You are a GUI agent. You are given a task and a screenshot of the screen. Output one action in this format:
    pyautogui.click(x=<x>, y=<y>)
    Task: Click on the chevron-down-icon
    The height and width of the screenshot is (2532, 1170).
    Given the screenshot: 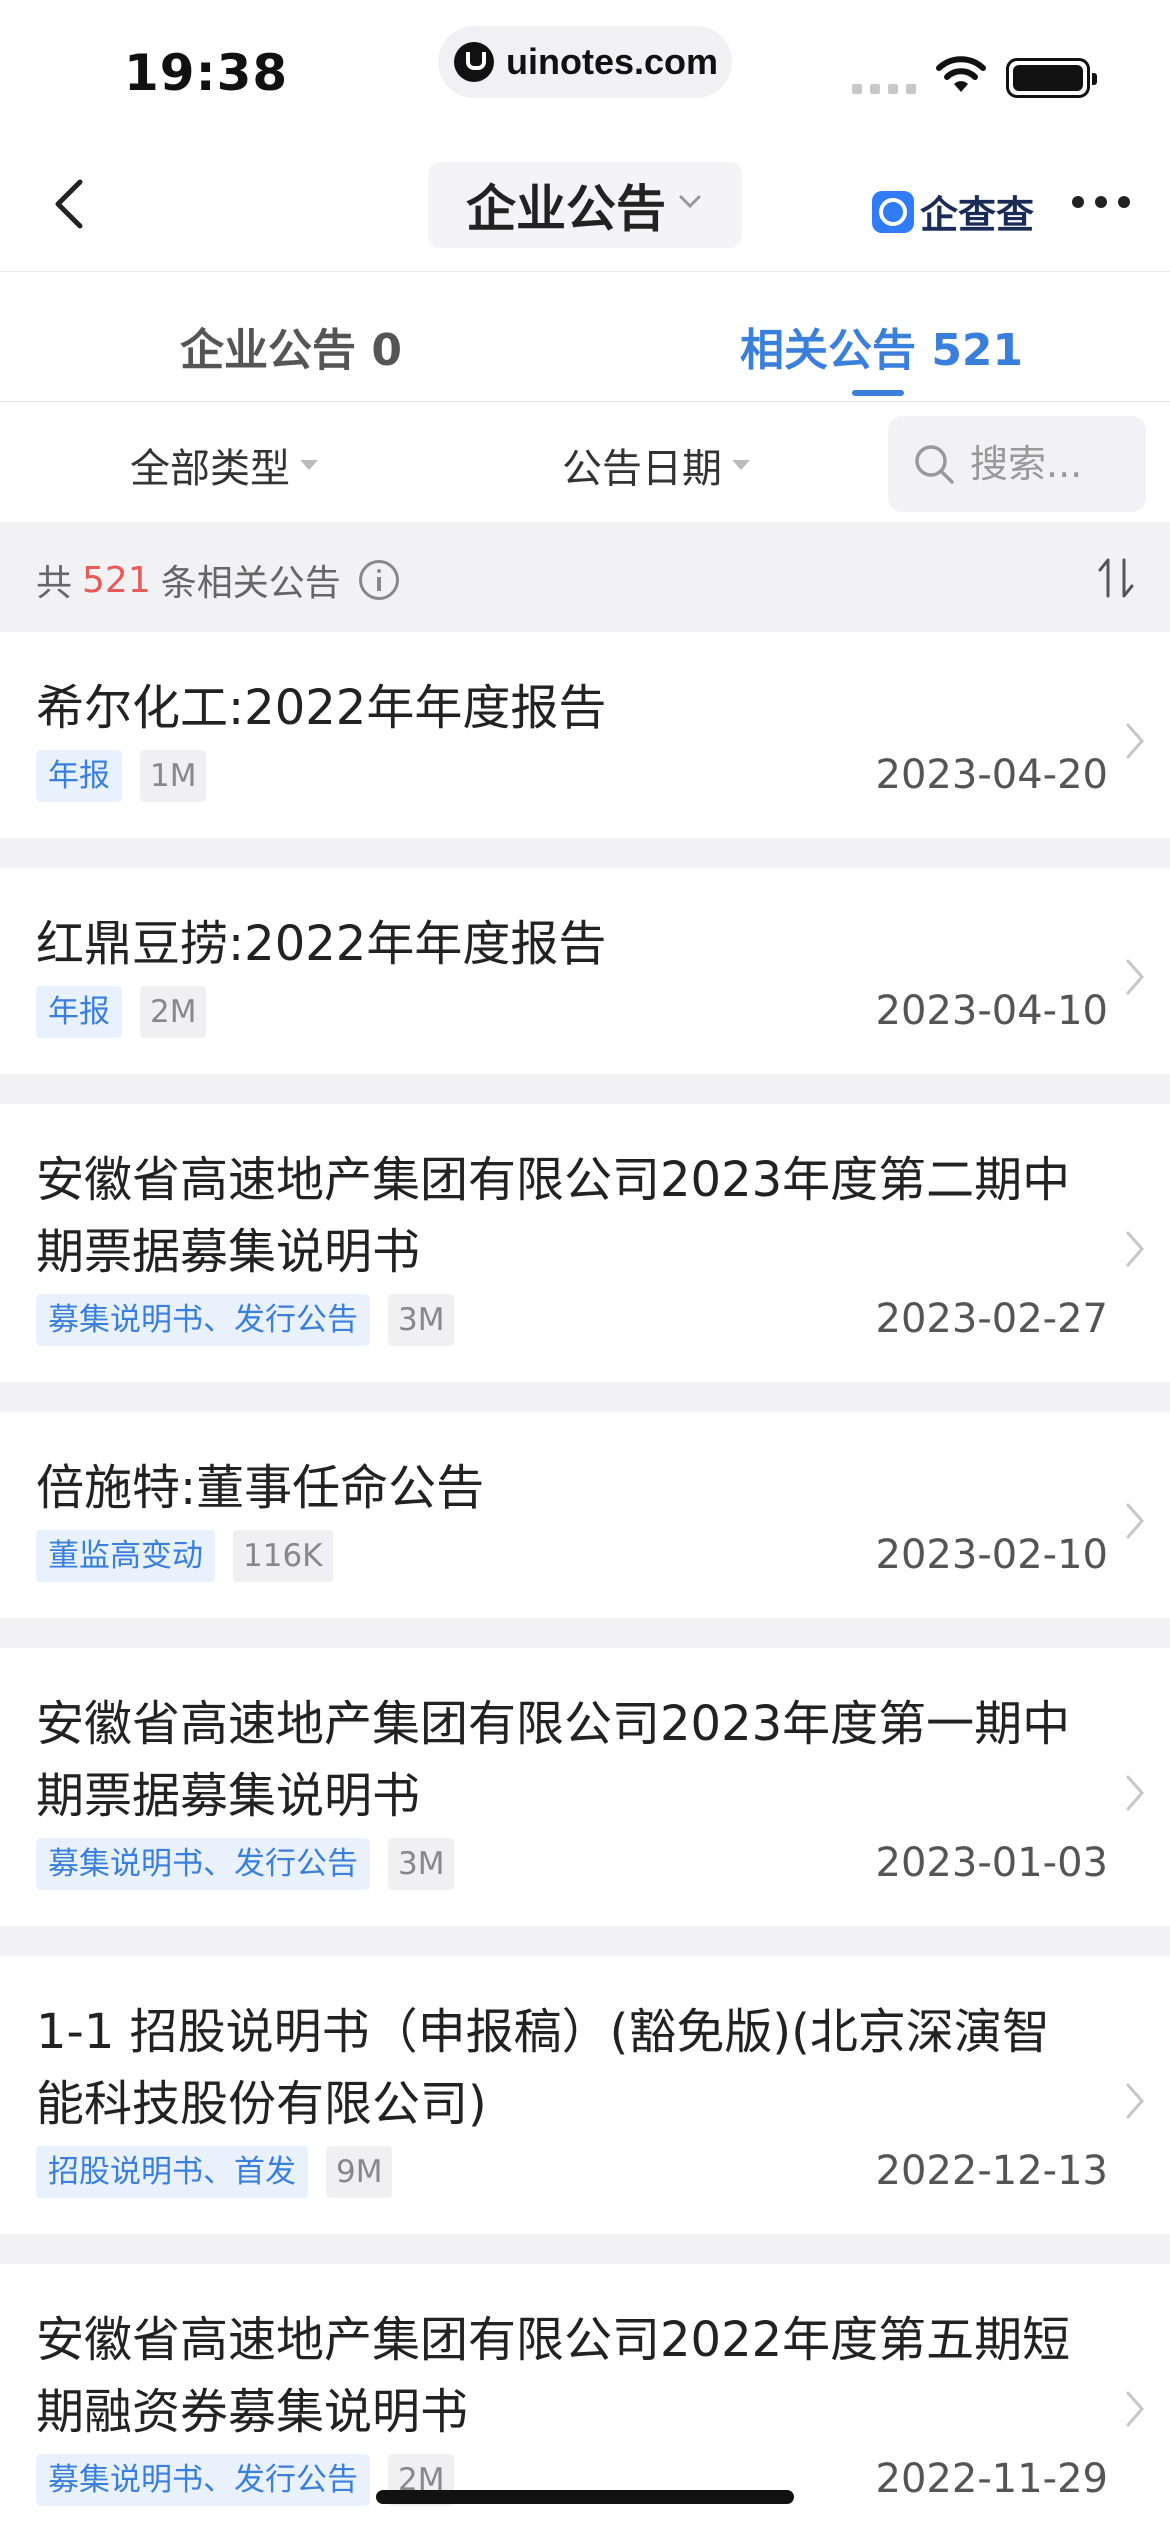 What is the action you would take?
    pyautogui.click(x=690, y=202)
    